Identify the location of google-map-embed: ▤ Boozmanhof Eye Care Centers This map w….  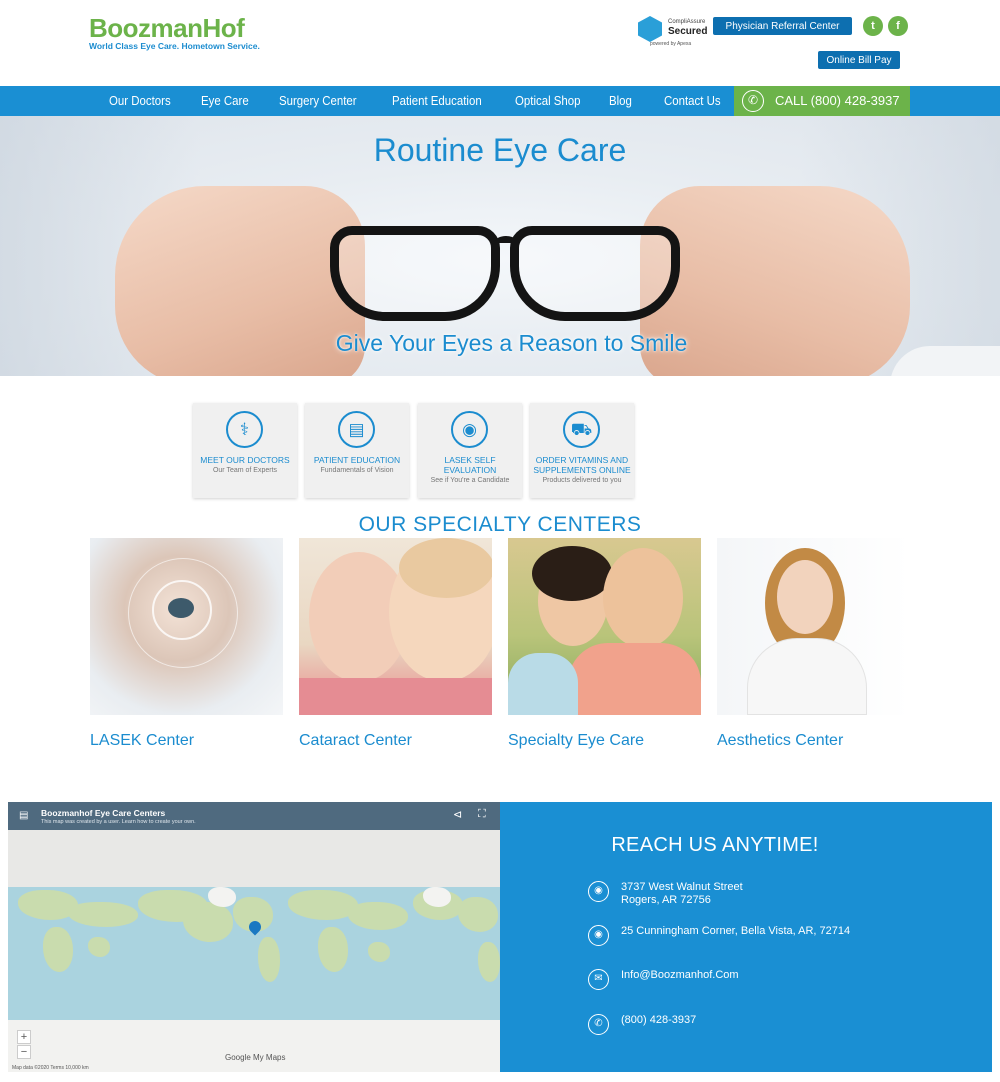
(254, 937).